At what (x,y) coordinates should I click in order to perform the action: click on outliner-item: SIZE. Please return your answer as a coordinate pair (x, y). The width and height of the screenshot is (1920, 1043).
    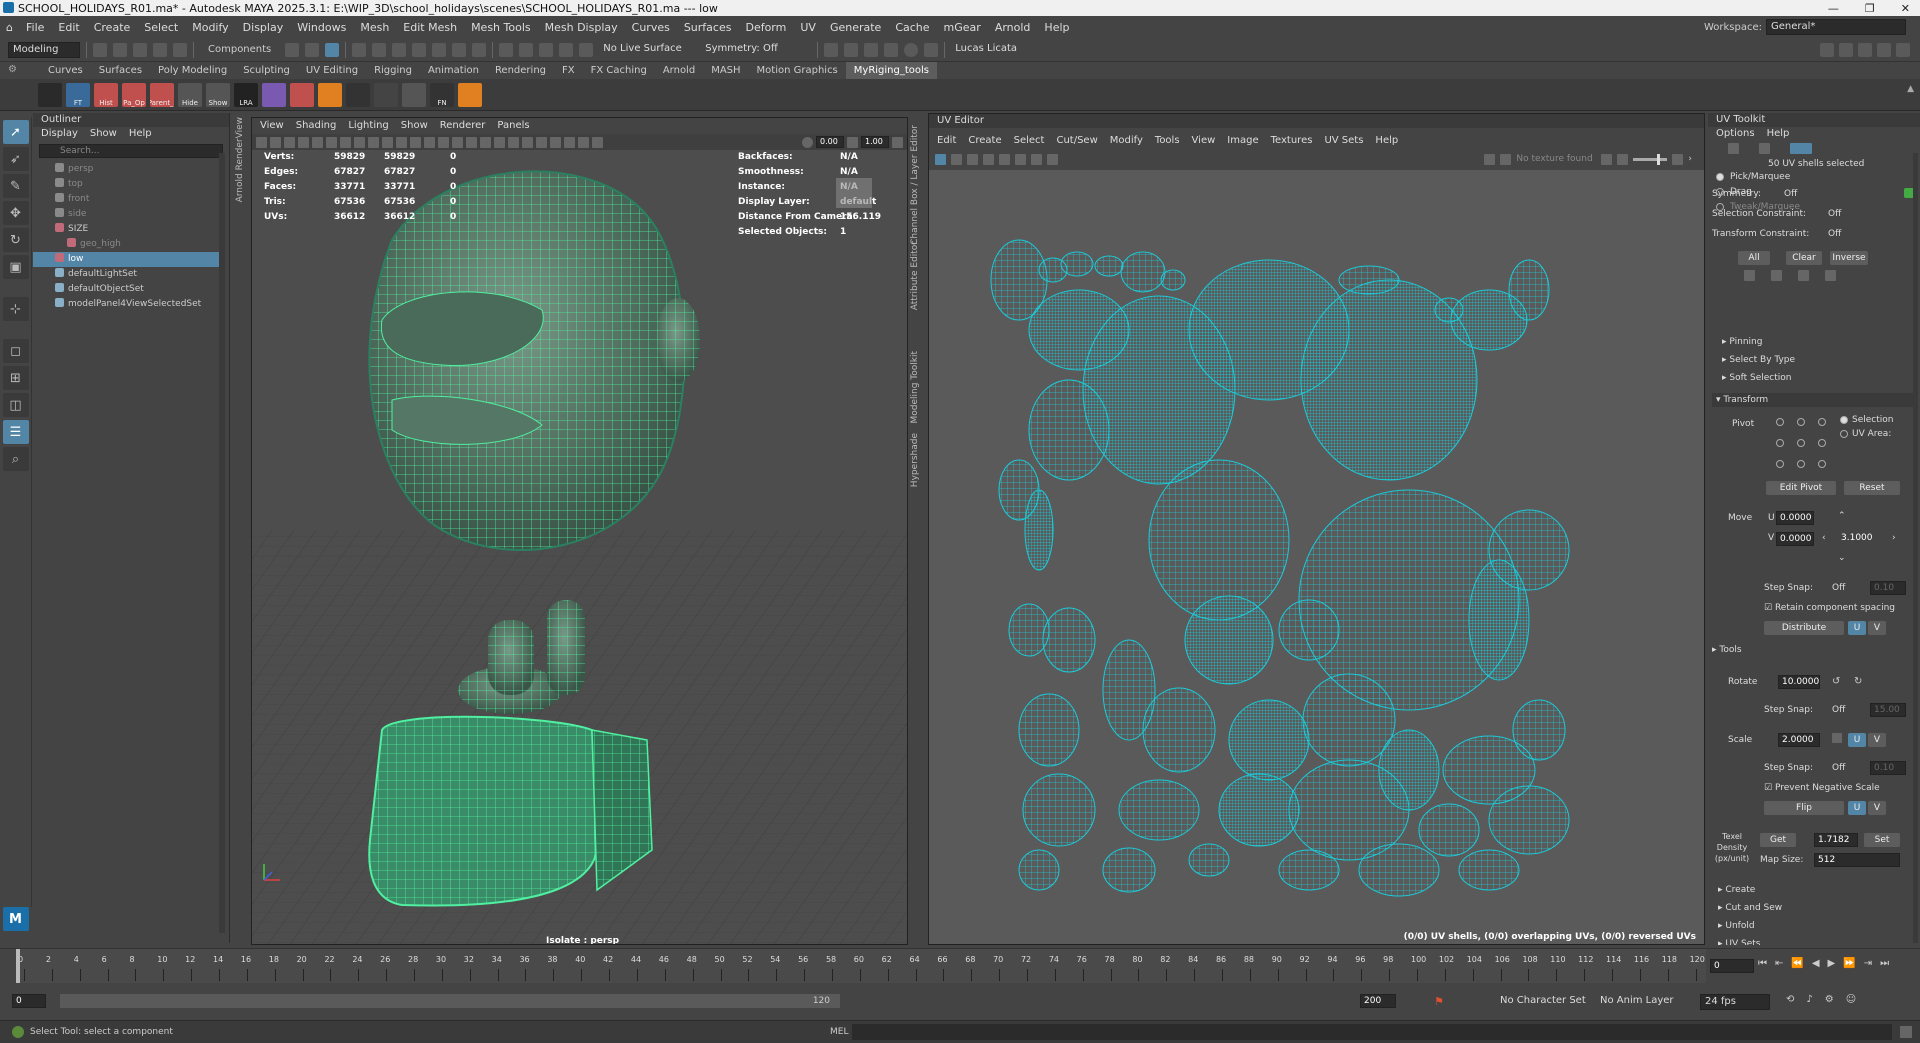
    Looking at the image, I should click on (129, 229).